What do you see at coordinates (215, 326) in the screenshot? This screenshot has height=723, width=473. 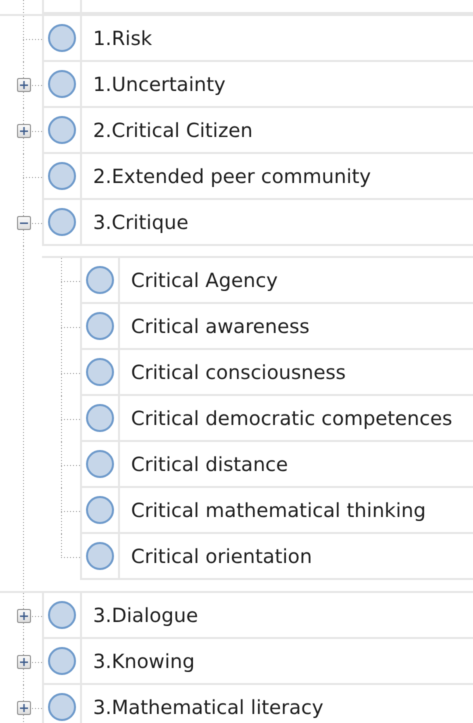 I see `node-label: Critical awareness` at bounding box center [215, 326].